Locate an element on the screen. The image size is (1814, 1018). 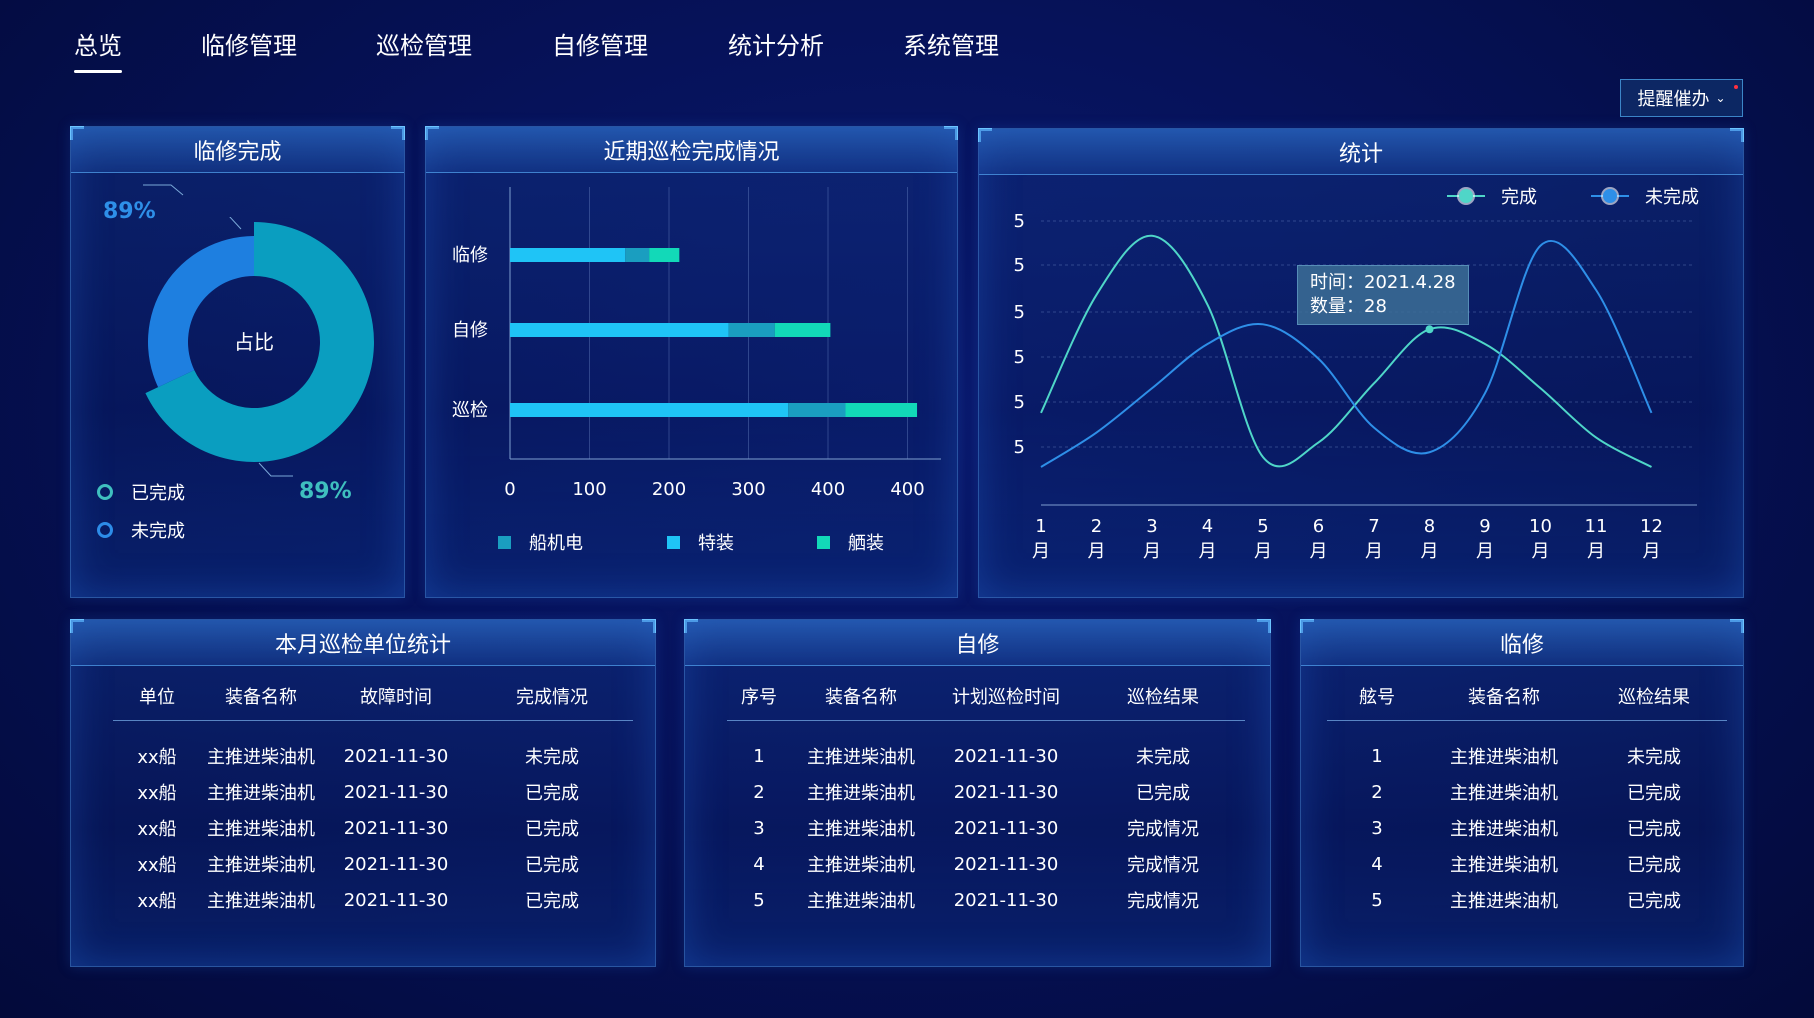
table-row: 4 主推进柴油机 已完成 is located at coordinates (1527, 864).